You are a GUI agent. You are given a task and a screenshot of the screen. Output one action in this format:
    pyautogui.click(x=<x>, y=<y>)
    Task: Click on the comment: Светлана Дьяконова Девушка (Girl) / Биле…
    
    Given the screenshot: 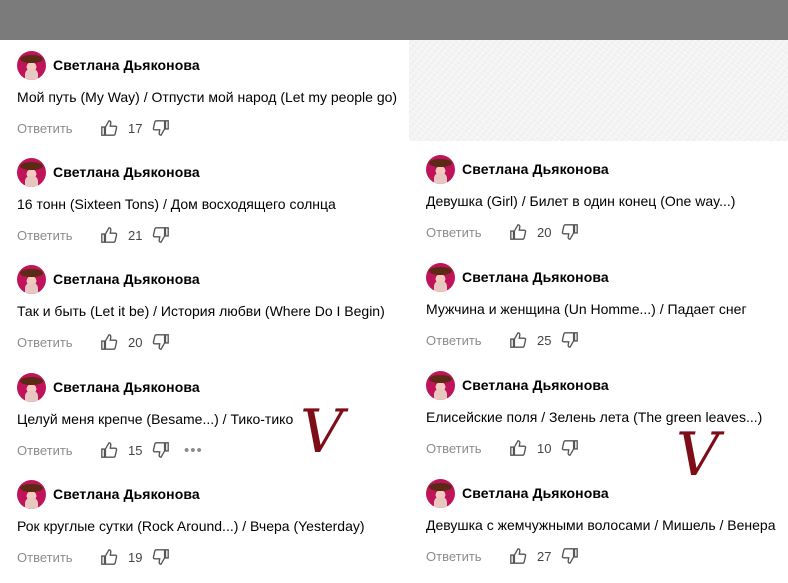 What is the action you would take?
    pyautogui.click(x=607, y=206)
    